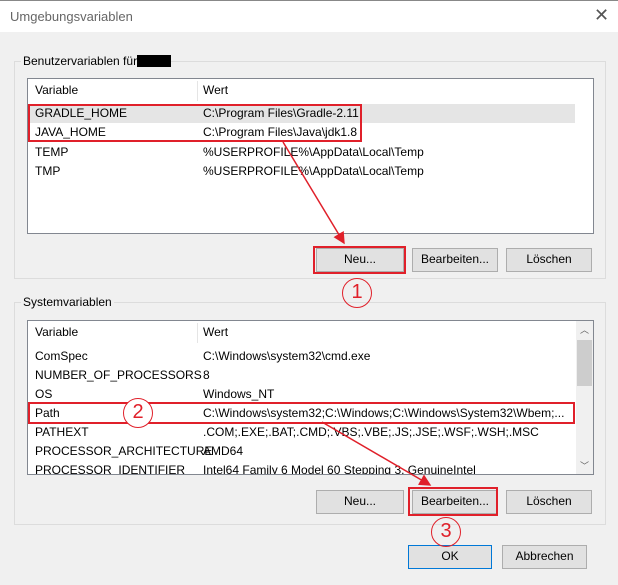 This screenshot has height=585, width=618. I want to click on annotation-arrows, so click(357, 313).